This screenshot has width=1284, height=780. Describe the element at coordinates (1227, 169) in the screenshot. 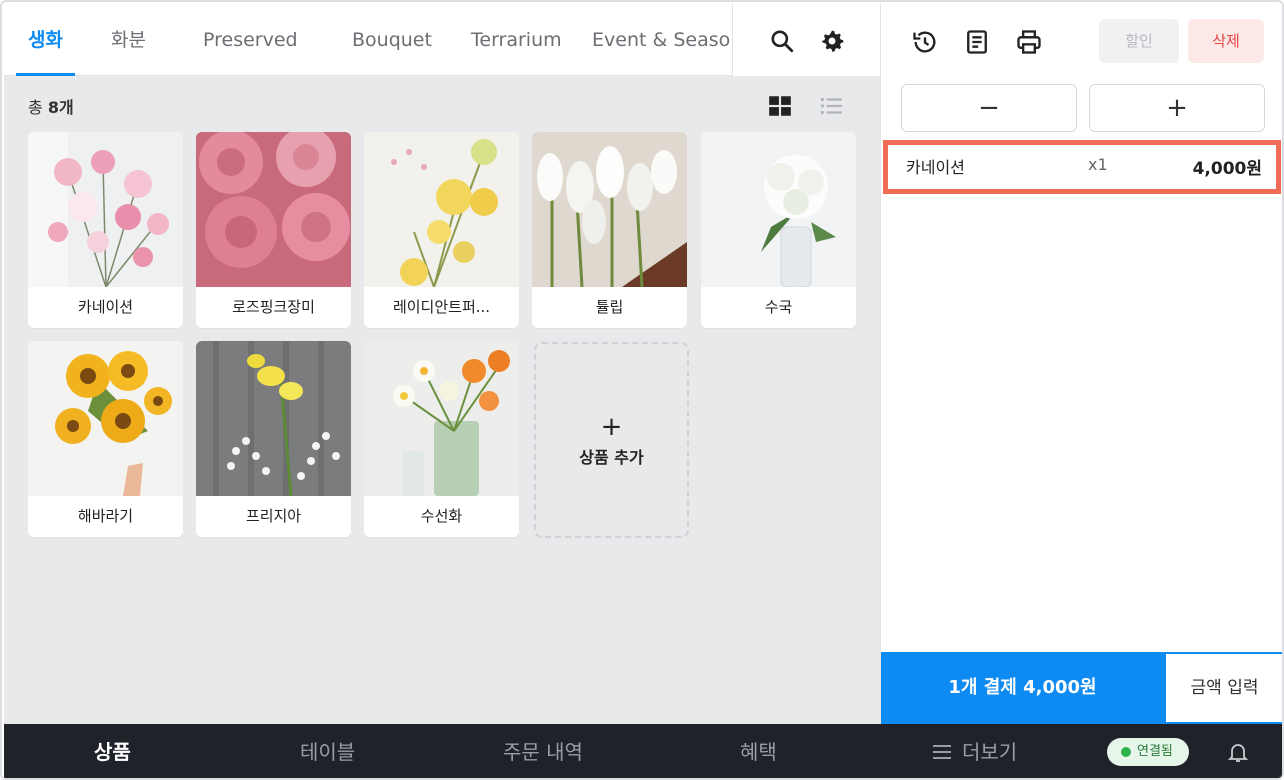

I see `order-item-price: 4,000원` at that location.